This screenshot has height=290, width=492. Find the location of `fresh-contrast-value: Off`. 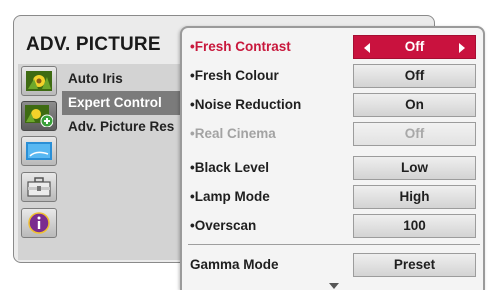

fresh-contrast-value: Off is located at coordinates (414, 46).